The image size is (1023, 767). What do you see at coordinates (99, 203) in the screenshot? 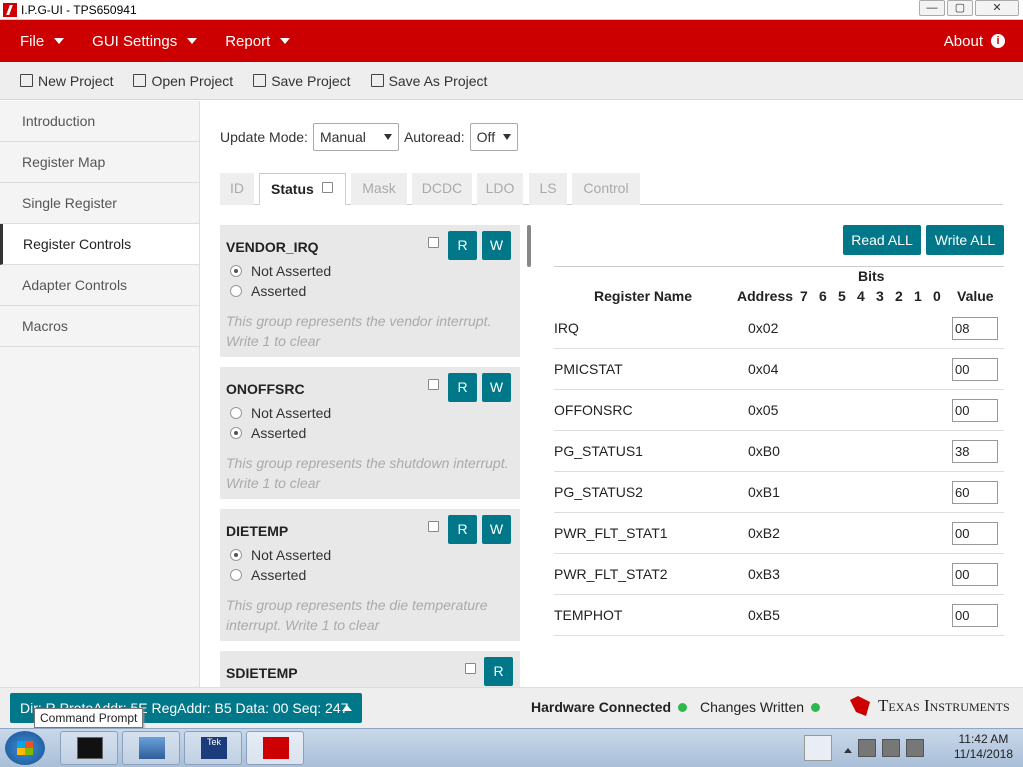
I see `sidebar-item-single-register: Single Register` at bounding box center [99, 203].